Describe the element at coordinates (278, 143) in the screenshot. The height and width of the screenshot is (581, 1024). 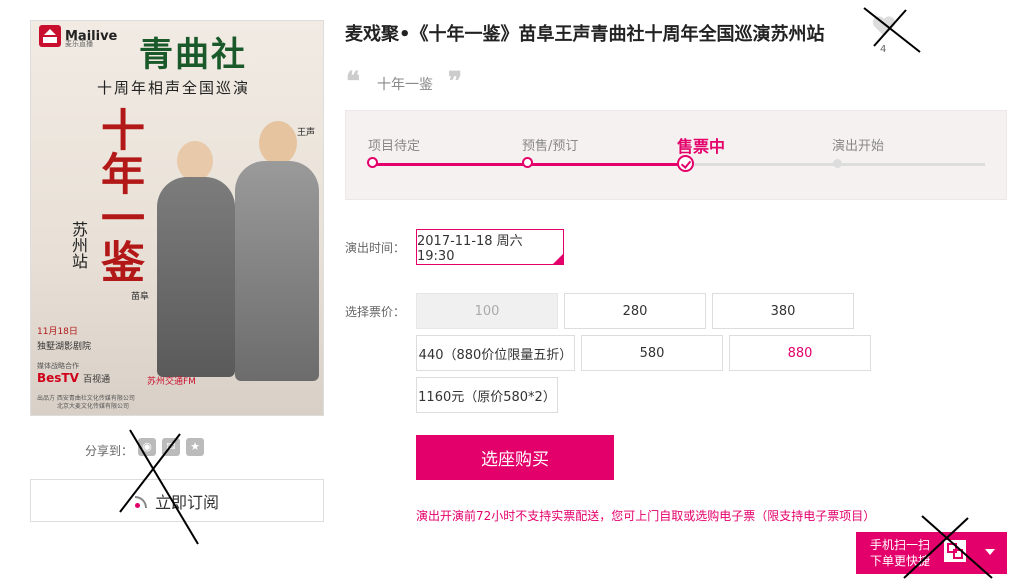
I see `performer-right-head` at that location.